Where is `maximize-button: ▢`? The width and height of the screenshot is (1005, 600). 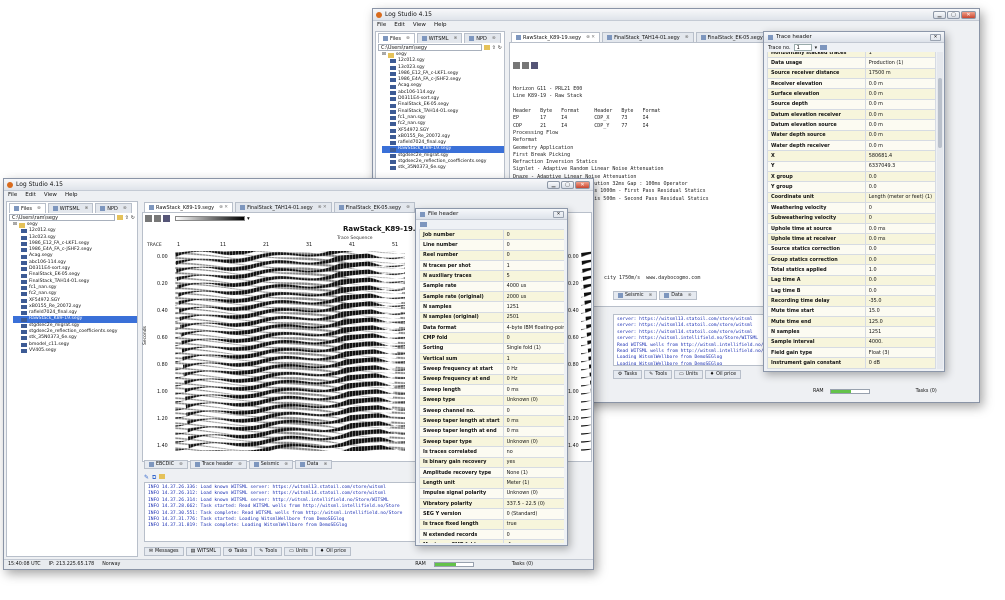 maximize-button: ▢ is located at coordinates (953, 14).